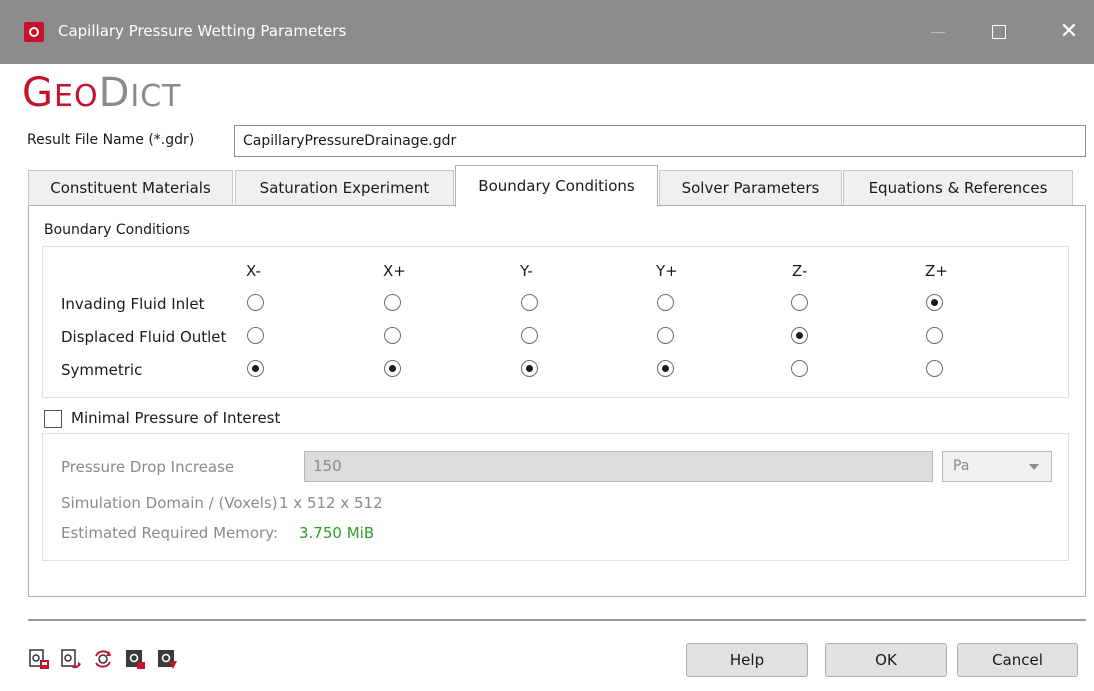  I want to click on title-bar: Capillary Pressure Wetting Parameters ✕, so click(547, 32).